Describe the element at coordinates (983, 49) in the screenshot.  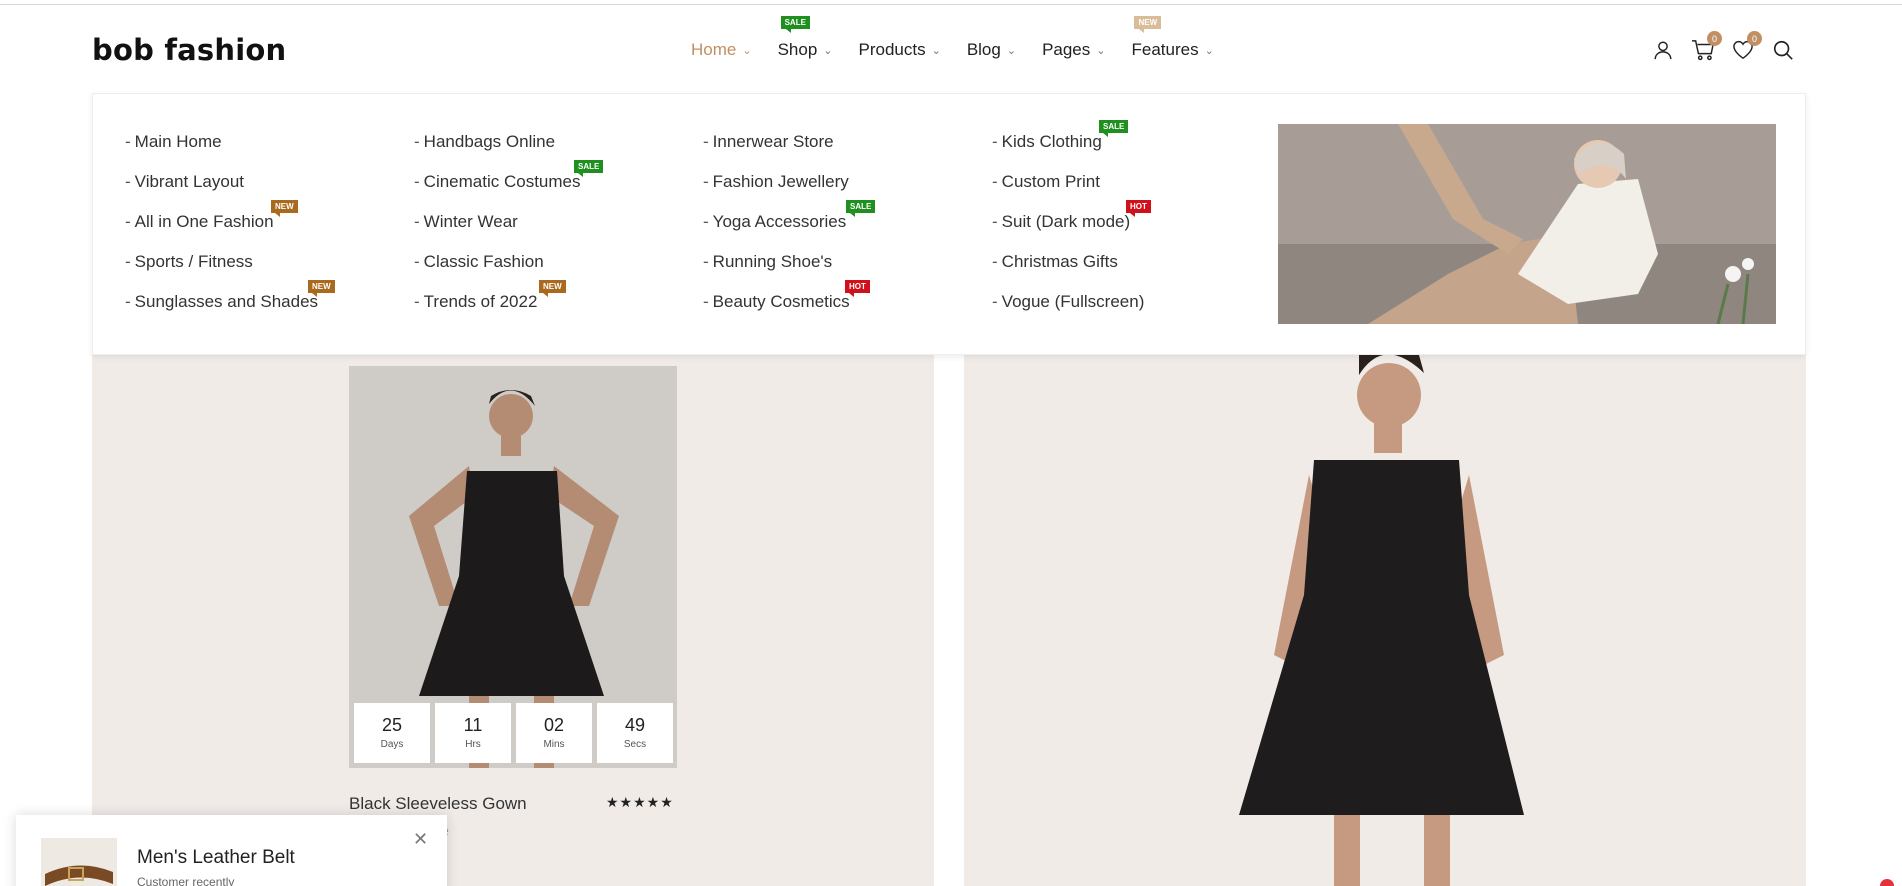
I see `nav-item-label: Blog` at that location.